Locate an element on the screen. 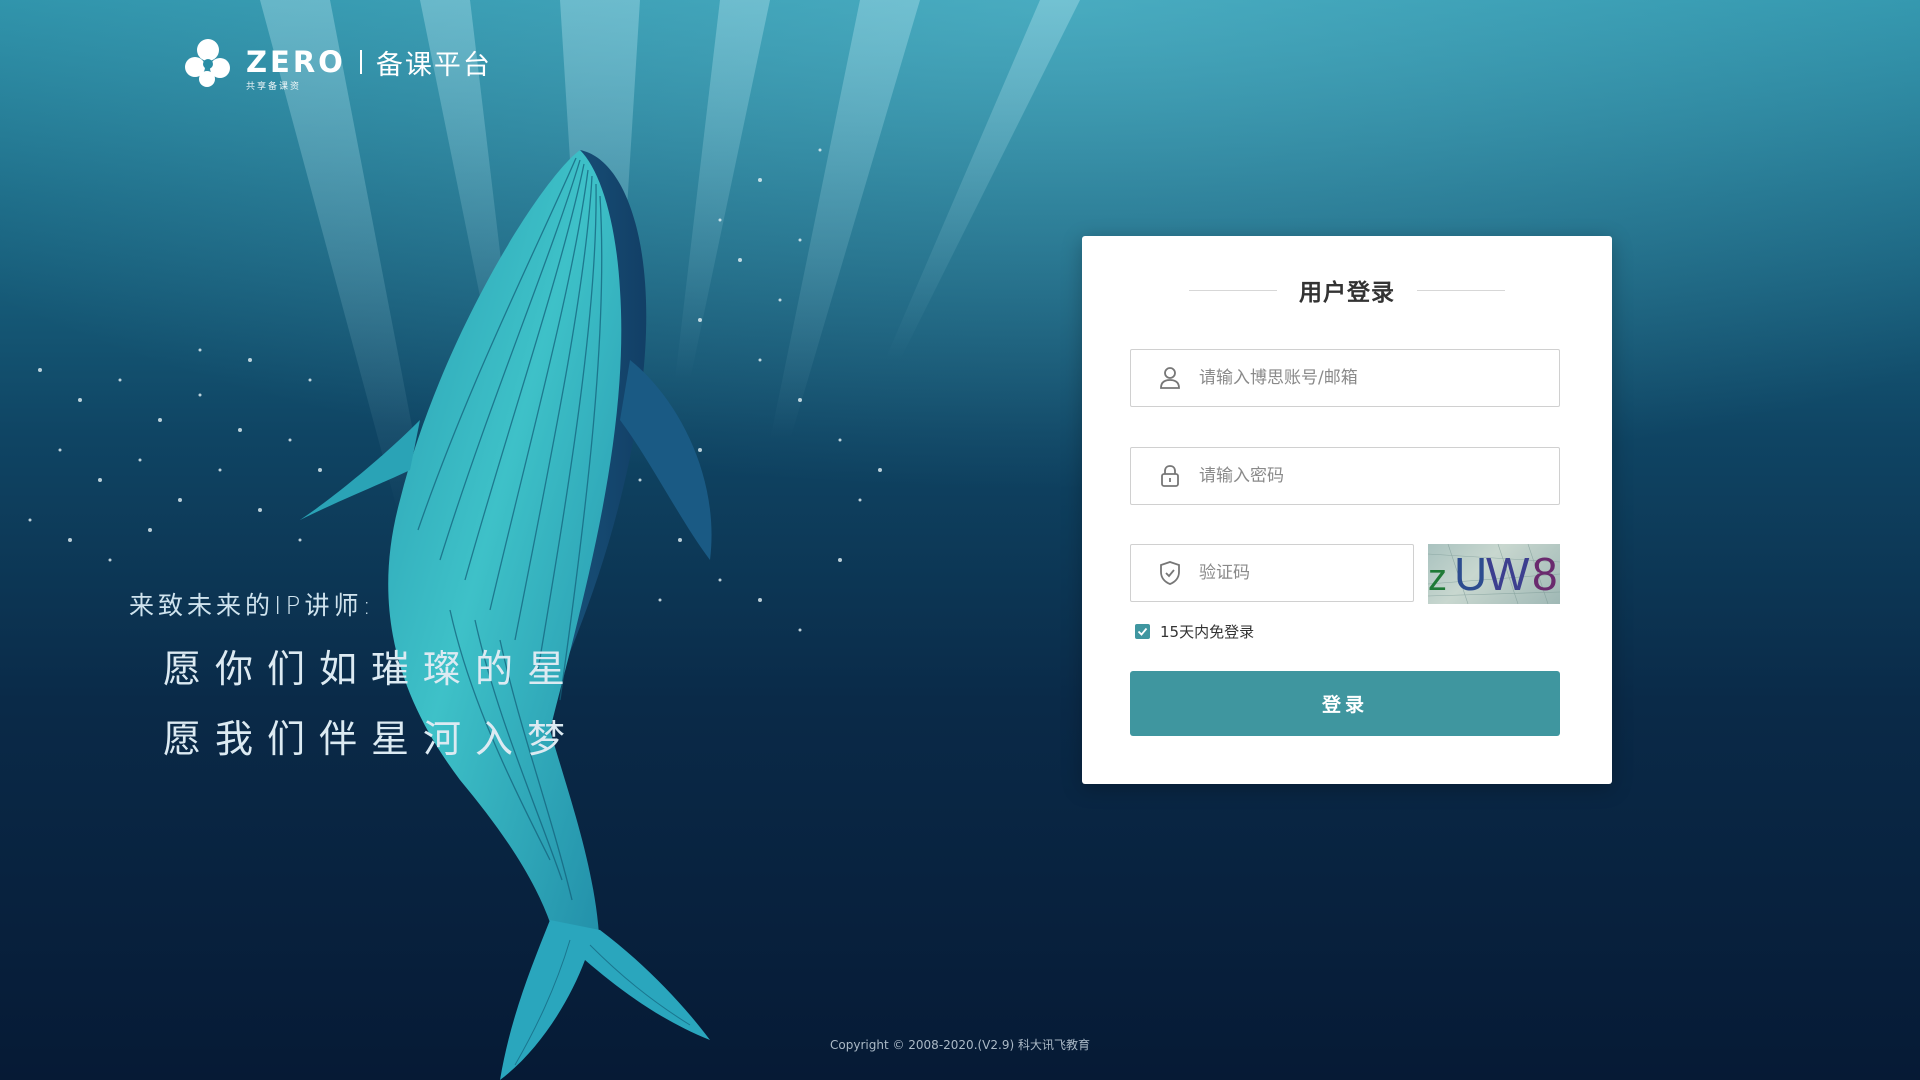 This screenshot has height=1080, width=1920. username-input is located at coordinates (1378, 378).